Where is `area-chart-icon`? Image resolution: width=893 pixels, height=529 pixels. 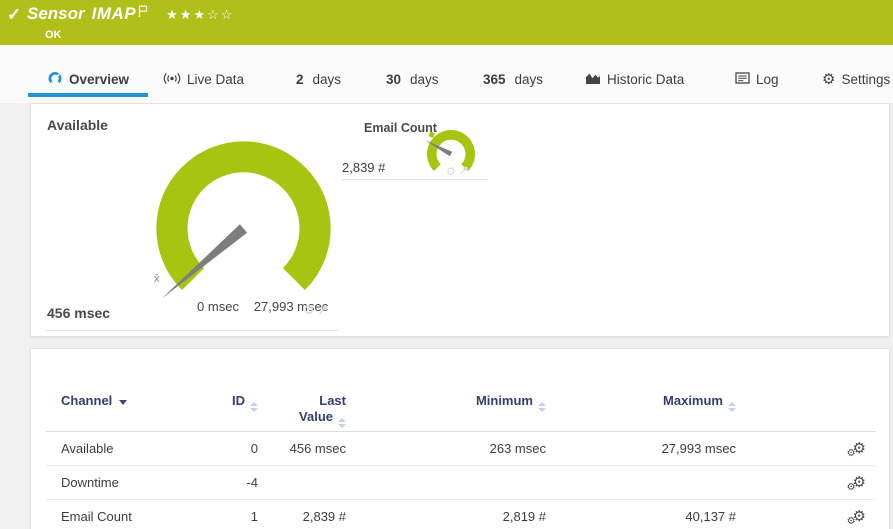 area-chart-icon is located at coordinates (593, 80).